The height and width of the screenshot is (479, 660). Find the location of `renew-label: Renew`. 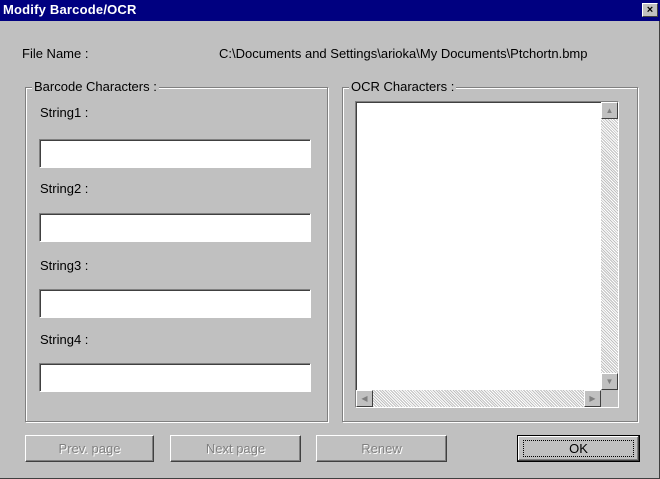

renew-label: Renew is located at coordinates (381, 448).